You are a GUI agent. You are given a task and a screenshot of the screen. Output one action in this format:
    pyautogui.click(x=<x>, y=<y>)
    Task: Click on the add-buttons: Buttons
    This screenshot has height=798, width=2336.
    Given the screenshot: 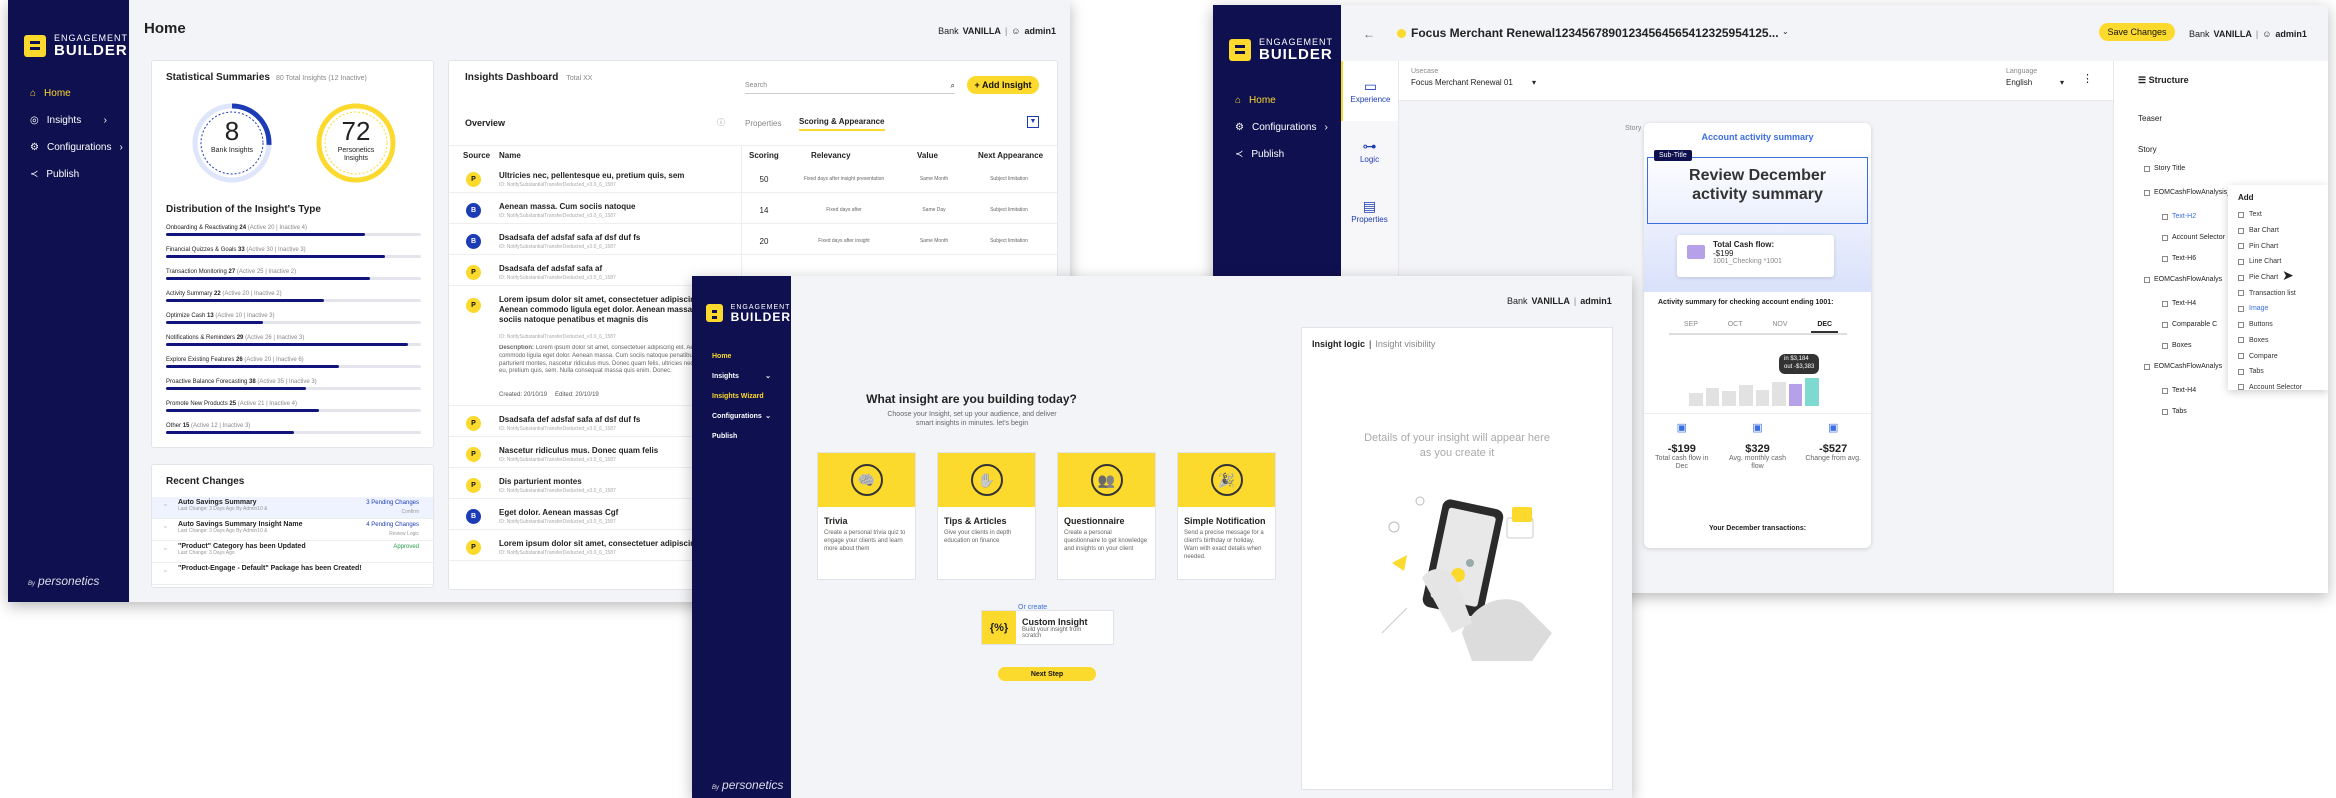 What is the action you would take?
    pyautogui.click(x=2270, y=325)
    